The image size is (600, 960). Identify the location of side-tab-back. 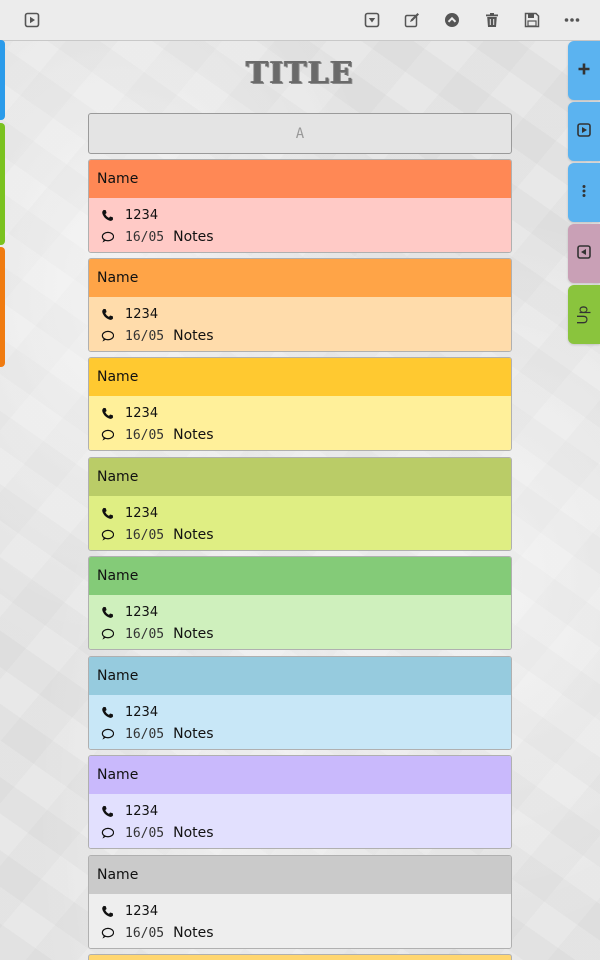
(584, 253).